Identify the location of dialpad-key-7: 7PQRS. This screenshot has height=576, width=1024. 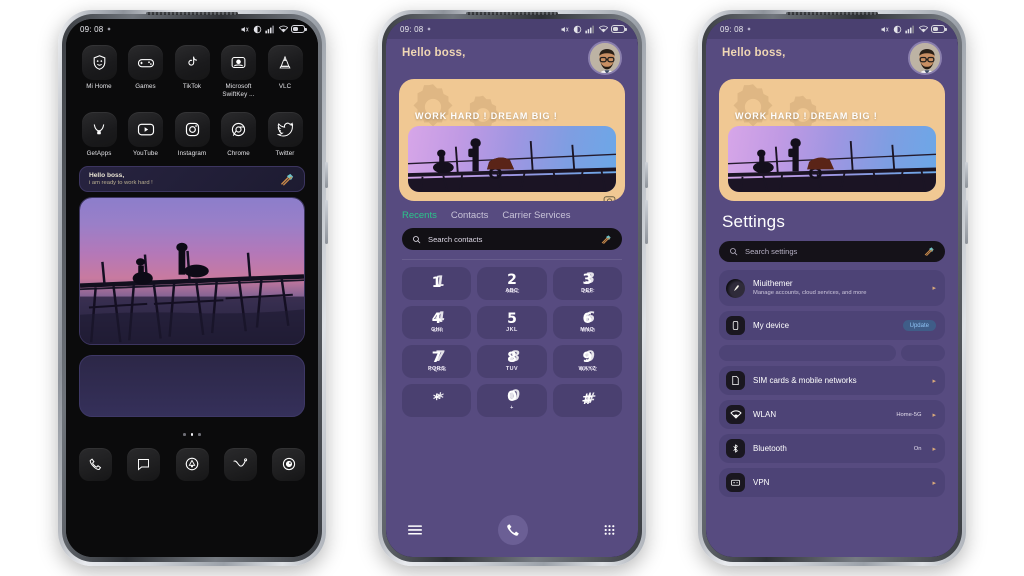
(437, 361).